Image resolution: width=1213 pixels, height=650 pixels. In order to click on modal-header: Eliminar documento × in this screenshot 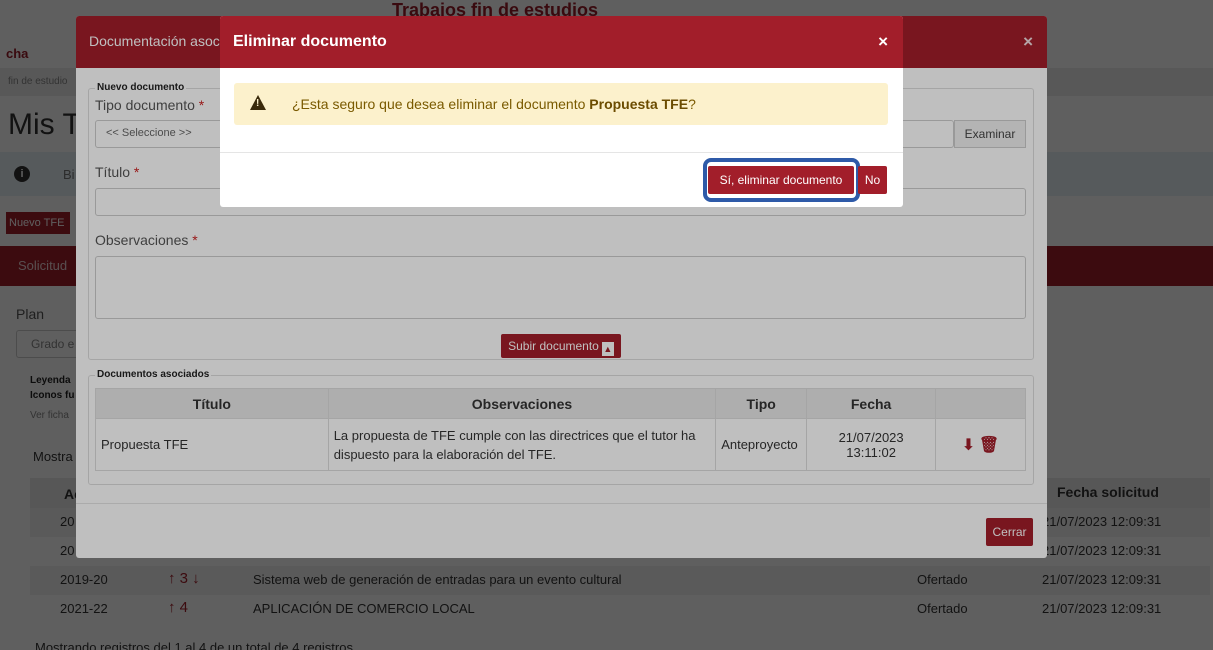, I will do `click(561, 42)`.